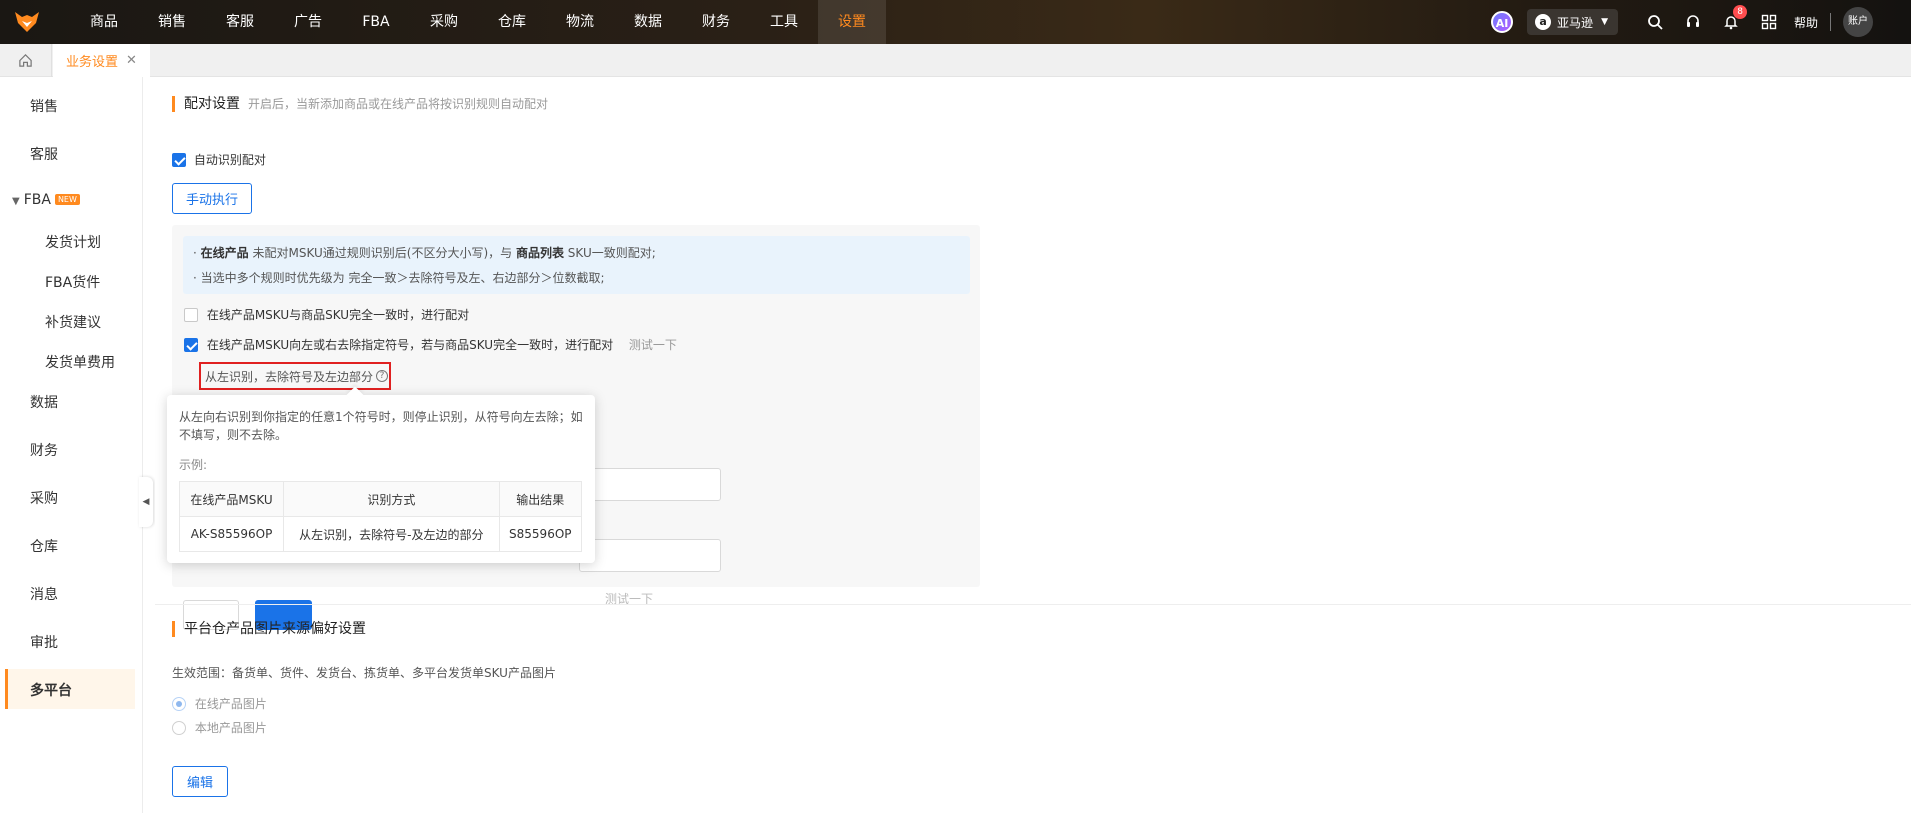 Image resolution: width=1911 pixels, height=813 pixels. What do you see at coordinates (1693, 22) in the screenshot?
I see `headset-icon` at bounding box center [1693, 22].